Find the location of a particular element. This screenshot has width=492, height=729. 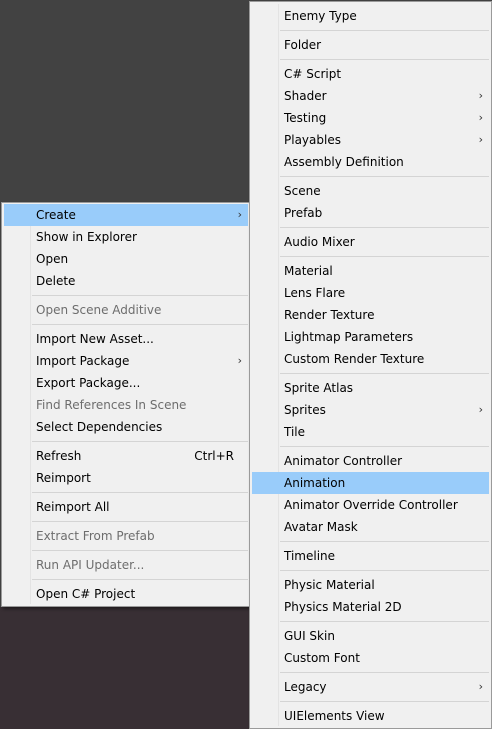

menu-item-label: Select Dependencies is located at coordinates (99, 427).